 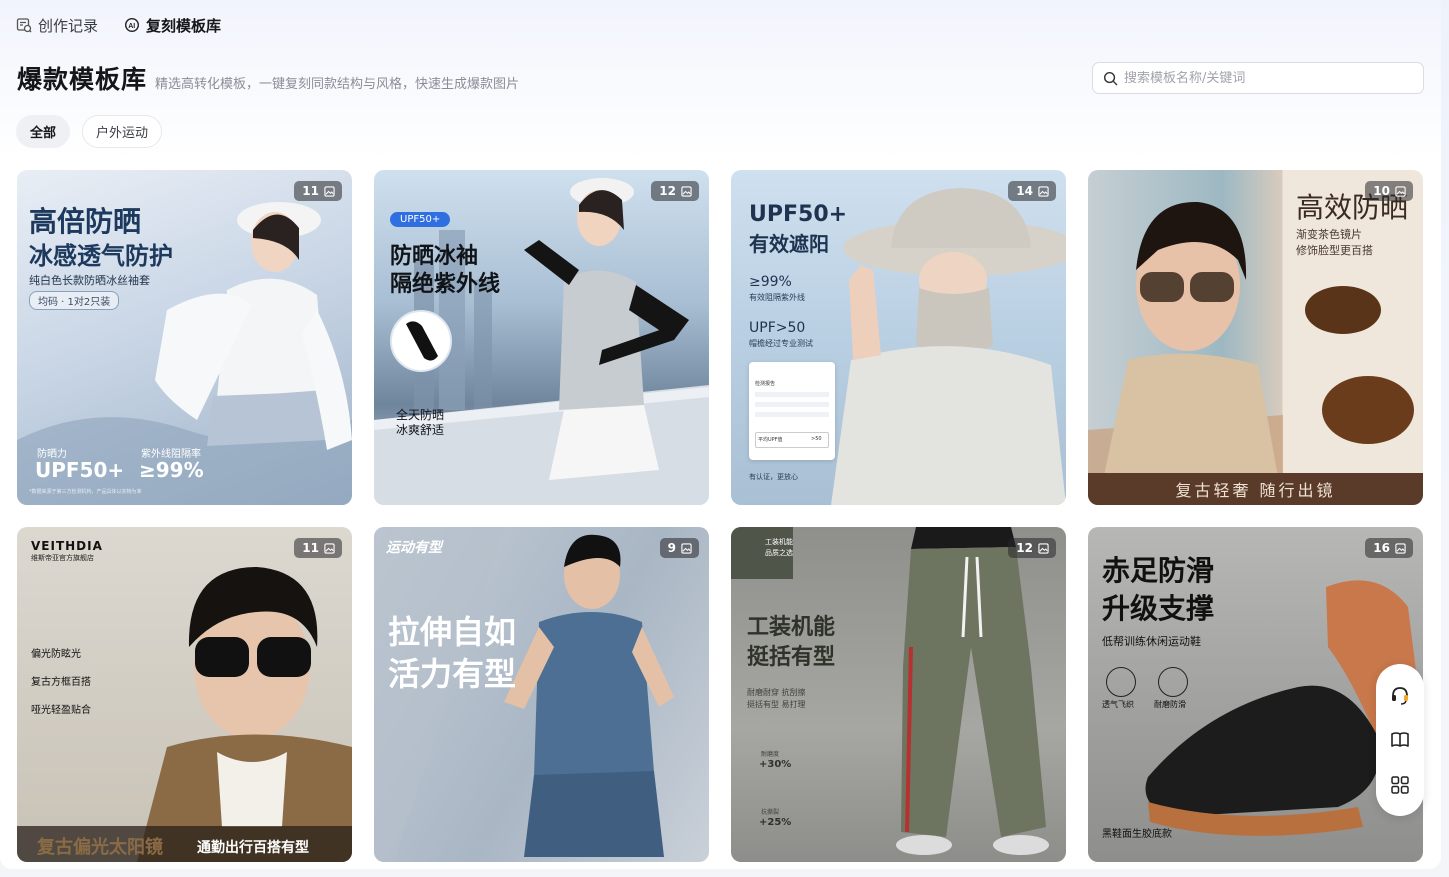 I want to click on image-count: 12, so click(x=1024, y=548).